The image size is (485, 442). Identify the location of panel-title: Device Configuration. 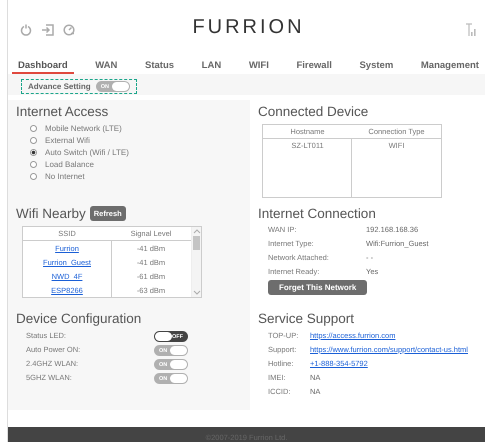
(79, 318).